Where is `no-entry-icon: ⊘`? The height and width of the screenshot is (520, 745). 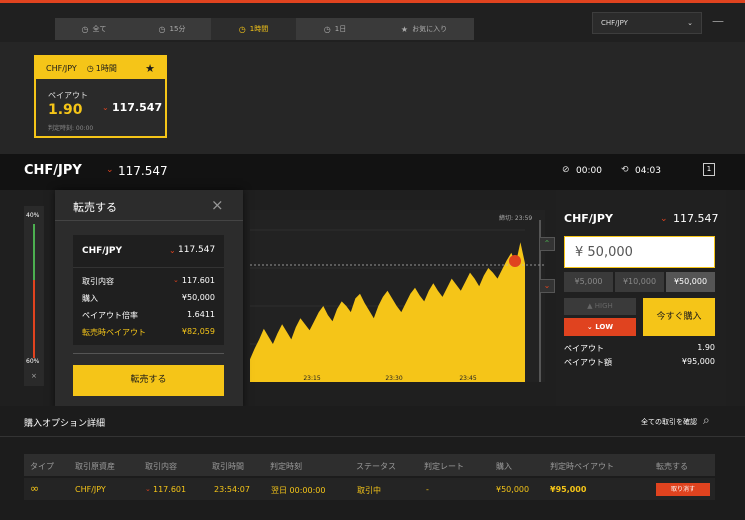
no-entry-icon: ⊘ is located at coordinates (566, 170).